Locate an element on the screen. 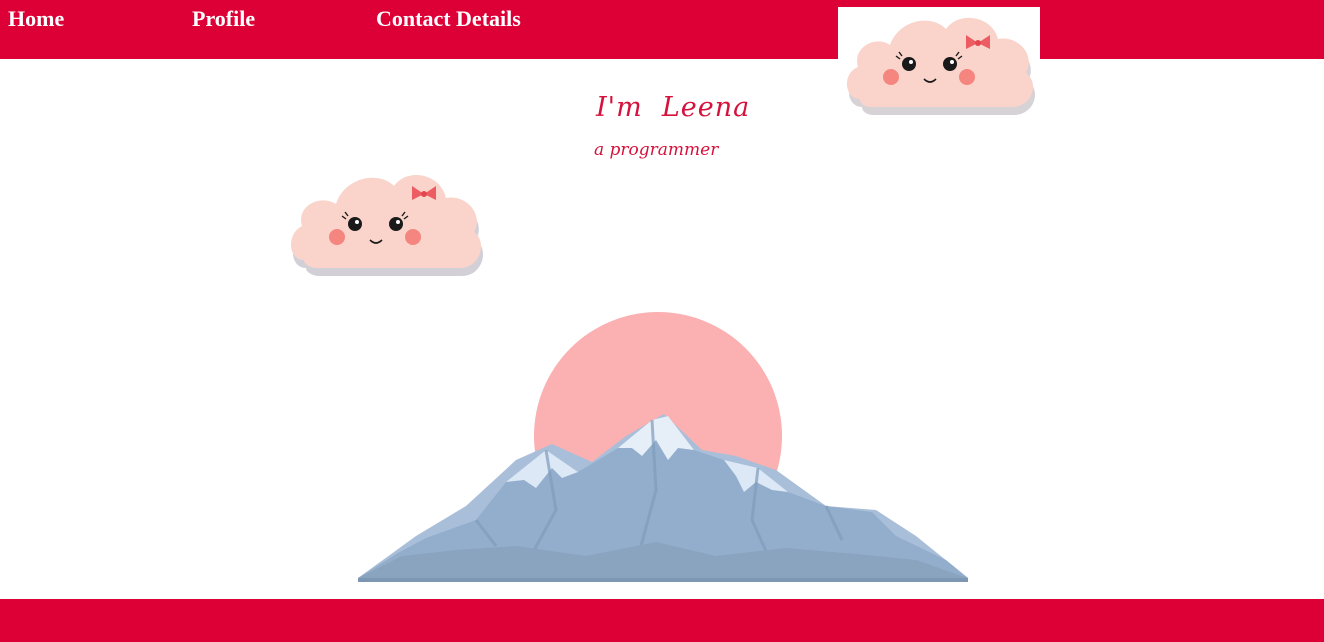  top-cloud-image is located at coordinates (939, 68).